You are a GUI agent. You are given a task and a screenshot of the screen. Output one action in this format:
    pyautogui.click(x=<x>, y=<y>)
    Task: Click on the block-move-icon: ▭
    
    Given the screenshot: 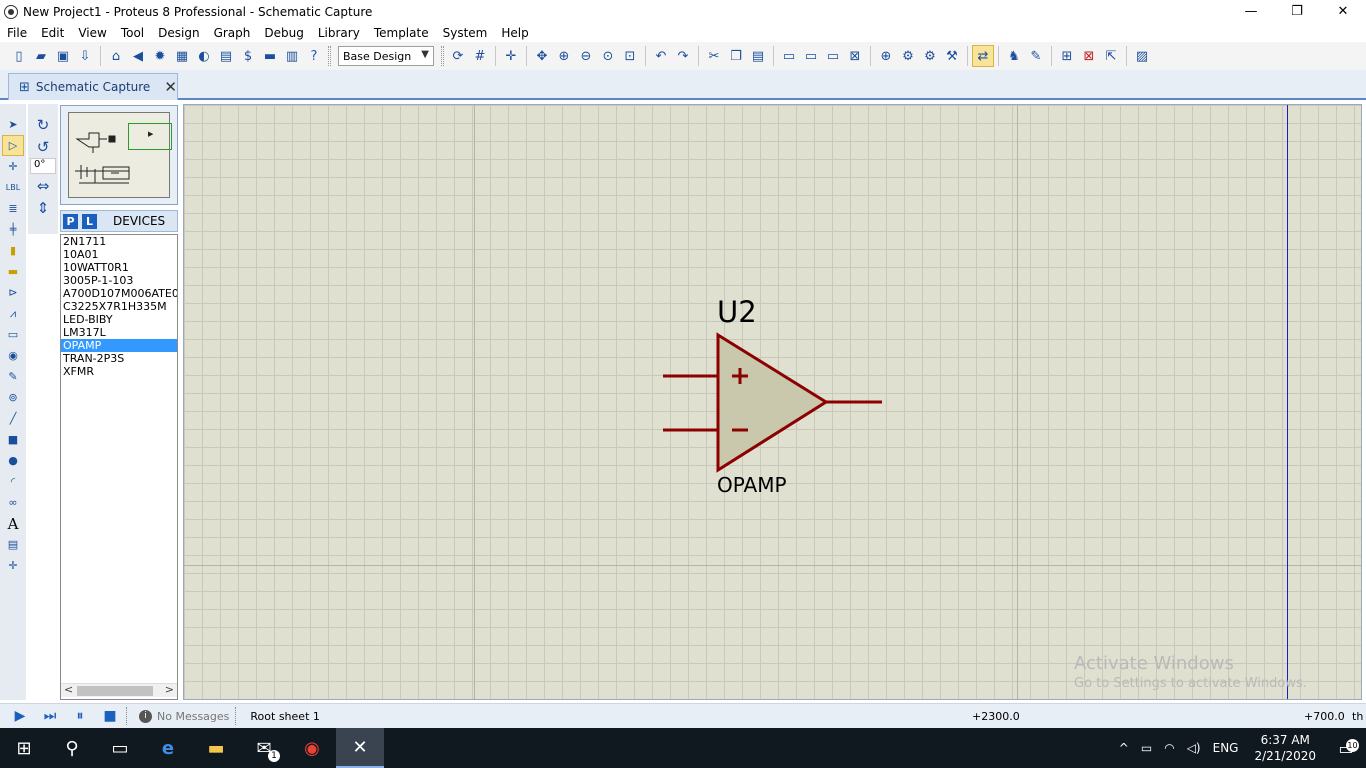 What is the action you would take?
    pyautogui.click(x=811, y=56)
    